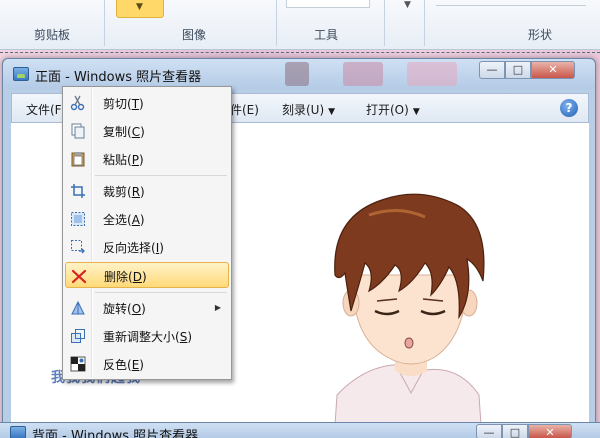 The height and width of the screenshot is (438, 600). Describe the element at coordinates (183, 337) in the screenshot. I see `menu-item-accelerator: S` at that location.